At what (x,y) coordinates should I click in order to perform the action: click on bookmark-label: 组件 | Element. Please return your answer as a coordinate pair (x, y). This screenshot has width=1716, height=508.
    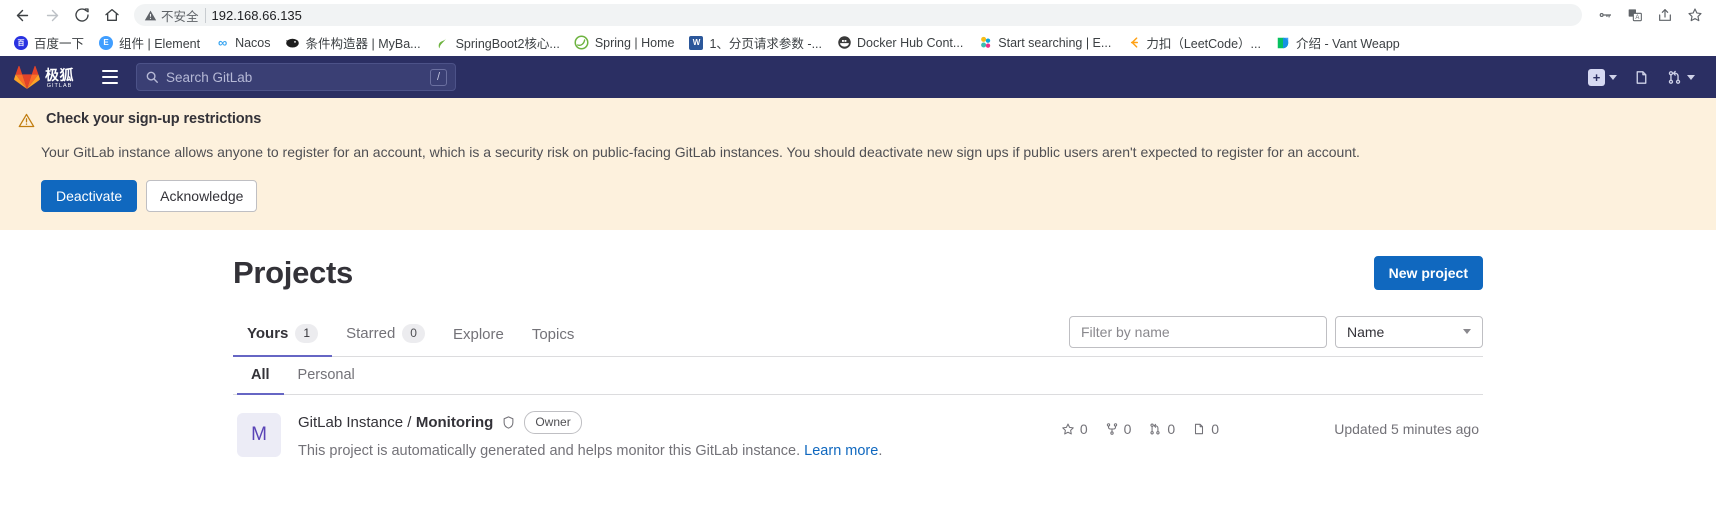
    Looking at the image, I should click on (160, 44).